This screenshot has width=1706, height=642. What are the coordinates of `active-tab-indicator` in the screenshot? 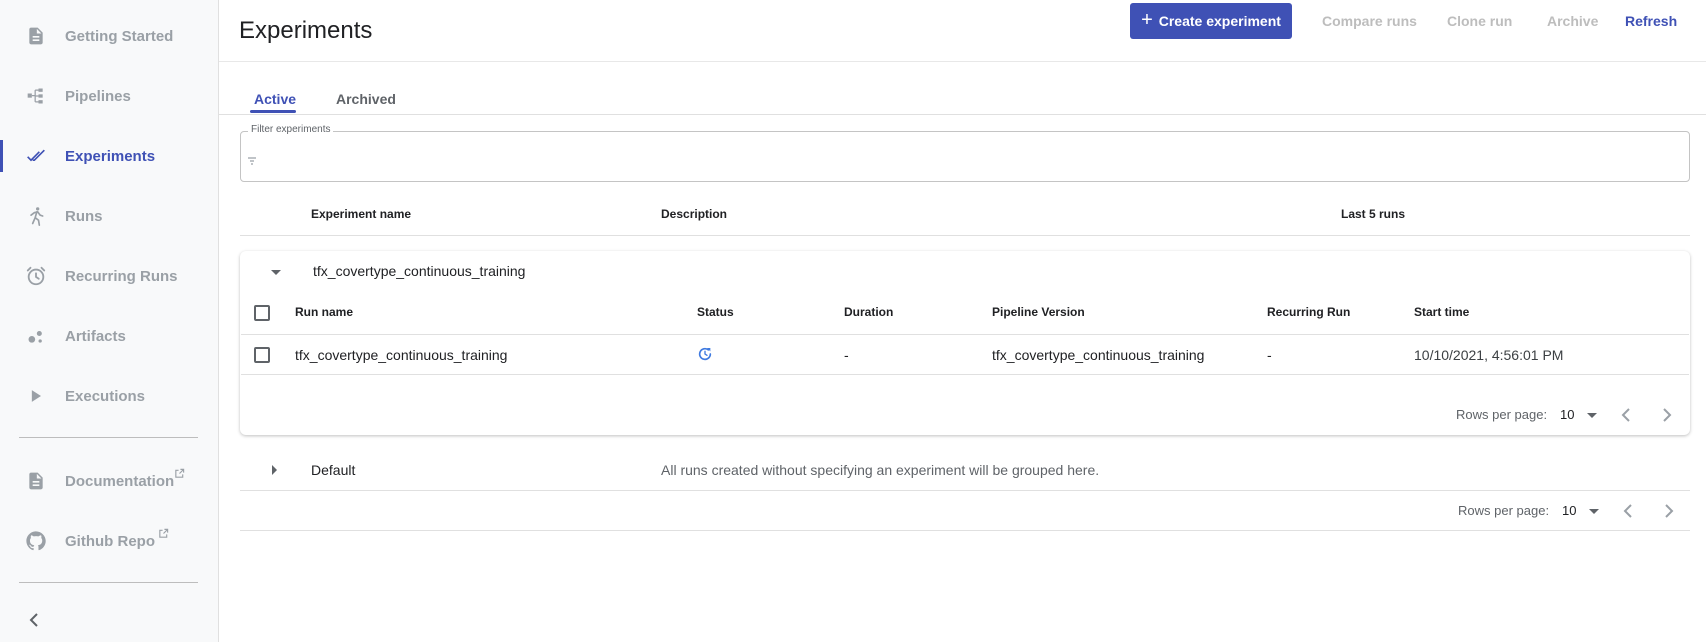 It's located at (273, 111).